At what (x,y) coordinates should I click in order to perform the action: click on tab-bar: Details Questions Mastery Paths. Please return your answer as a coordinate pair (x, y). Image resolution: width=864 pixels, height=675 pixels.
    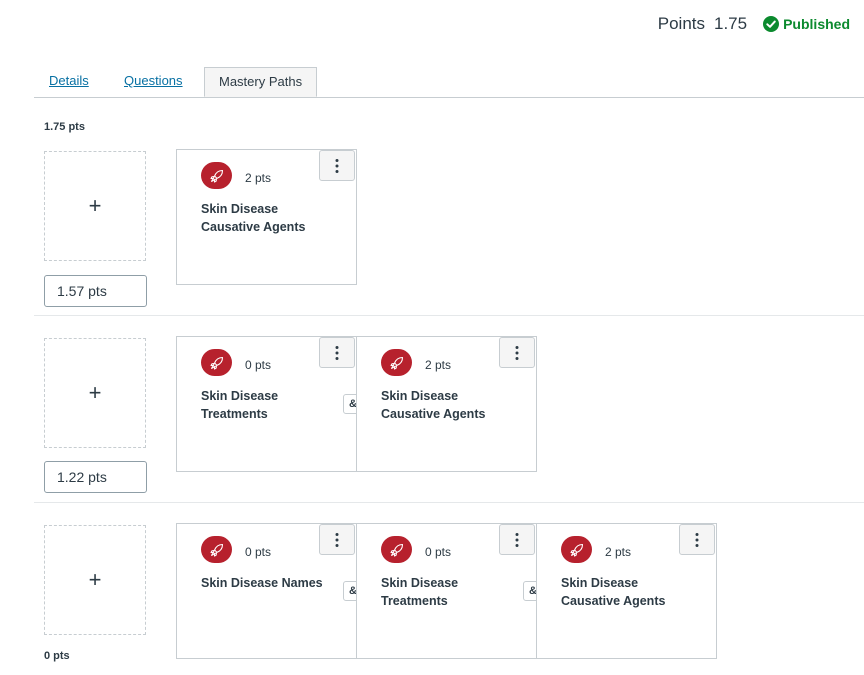
    Looking at the image, I should click on (449, 82).